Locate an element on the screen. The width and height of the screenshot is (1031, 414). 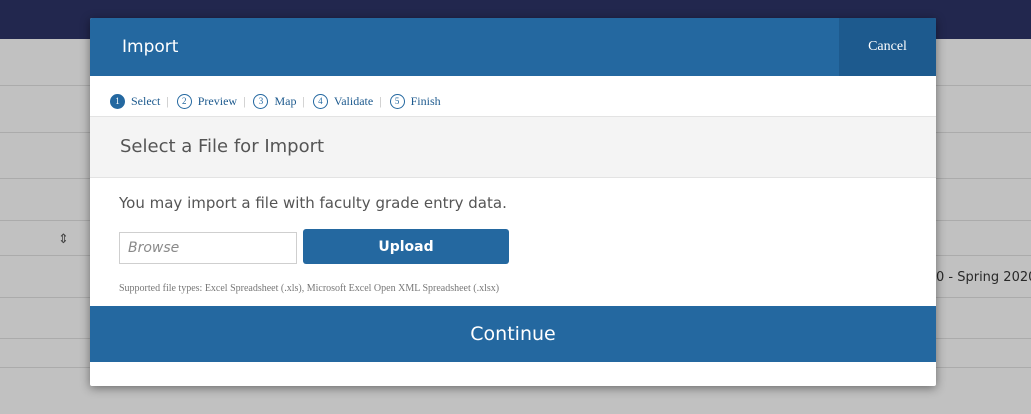
modal-header: Import Cancel is located at coordinates (513, 47).